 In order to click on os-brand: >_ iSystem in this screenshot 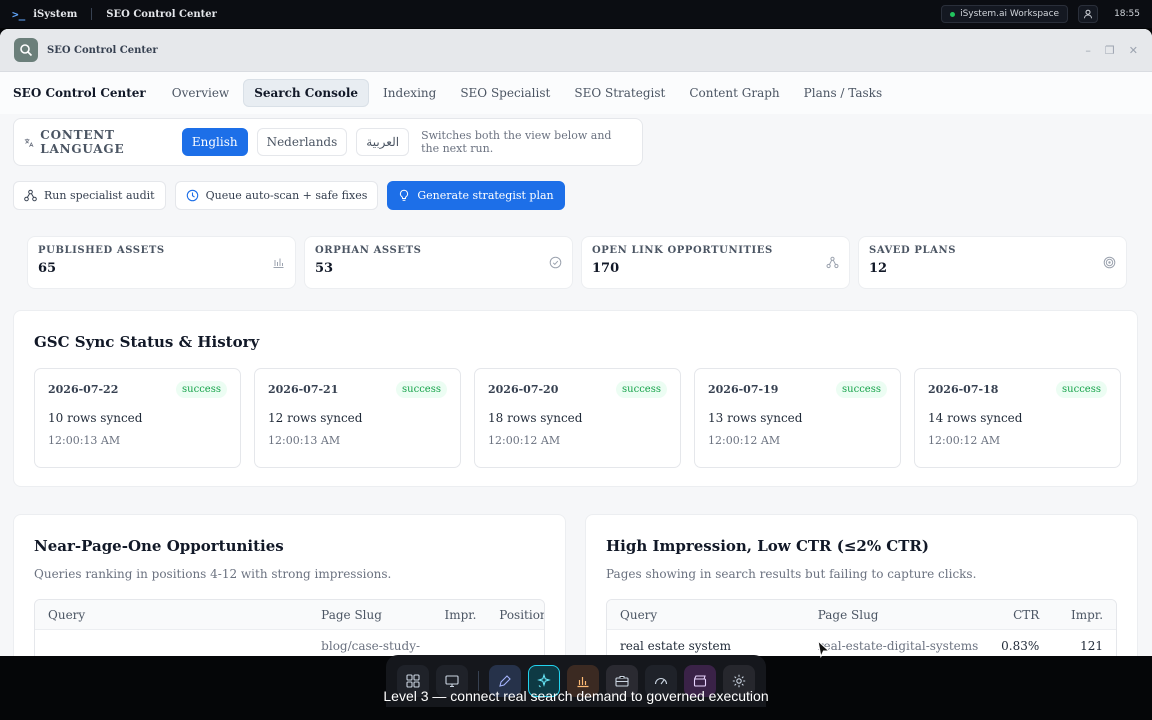, I will do `click(44, 14)`.